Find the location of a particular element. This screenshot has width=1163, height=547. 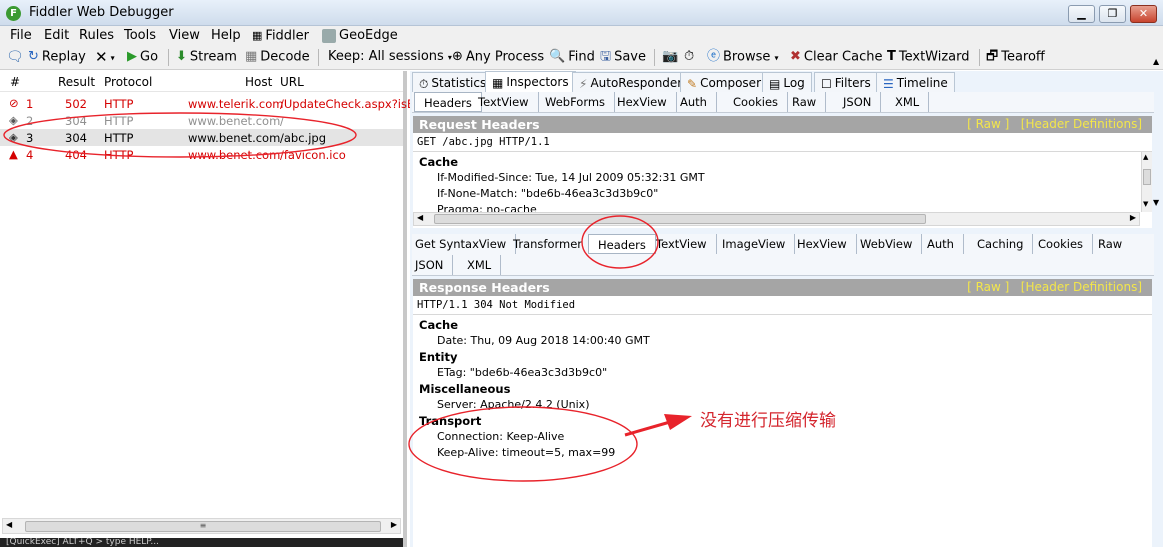

sessions-horizontal-scrollbar: ◀ ≡ ▶ is located at coordinates (201, 526).